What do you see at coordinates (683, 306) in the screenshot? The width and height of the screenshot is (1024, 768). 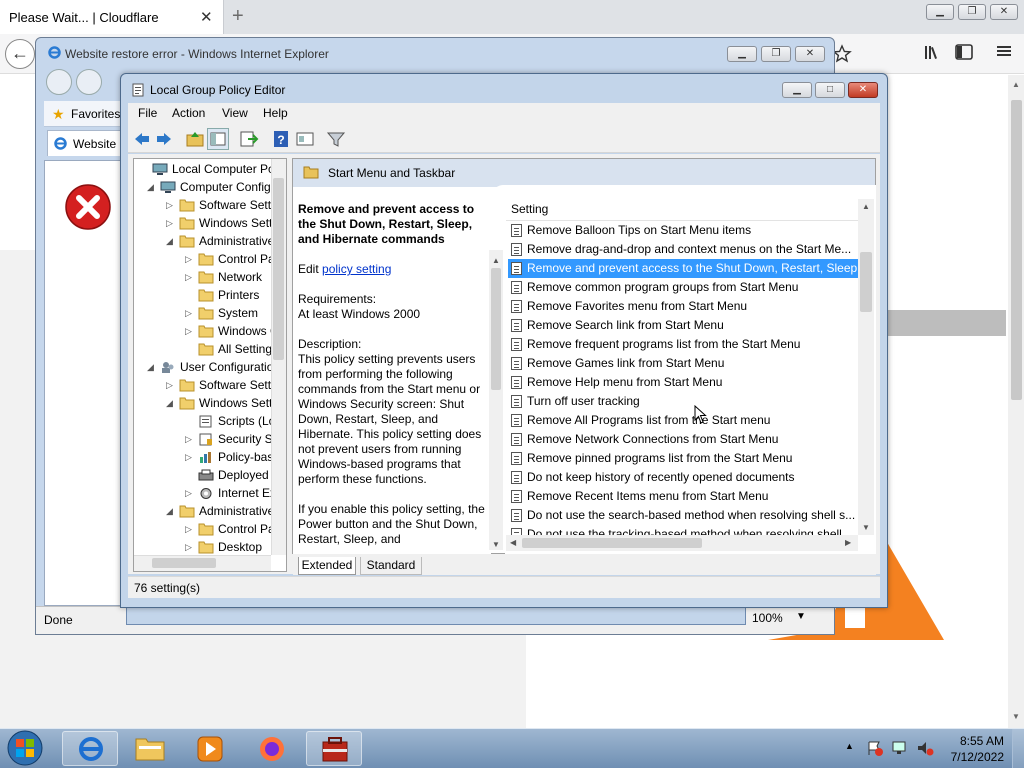 I see `setting-row: Remove Favorites menu from Start Menu` at bounding box center [683, 306].